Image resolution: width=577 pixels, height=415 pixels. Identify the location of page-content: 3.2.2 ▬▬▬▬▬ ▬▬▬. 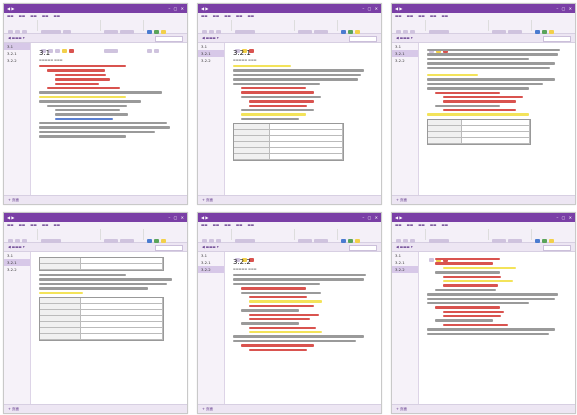
(301, 329).